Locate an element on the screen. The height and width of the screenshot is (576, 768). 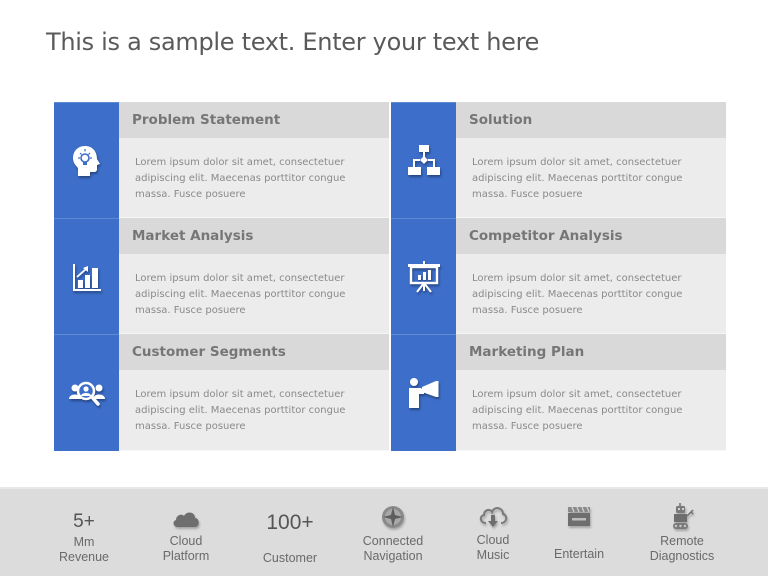
feature-label-line2: Platform is located at coordinates (186, 556).